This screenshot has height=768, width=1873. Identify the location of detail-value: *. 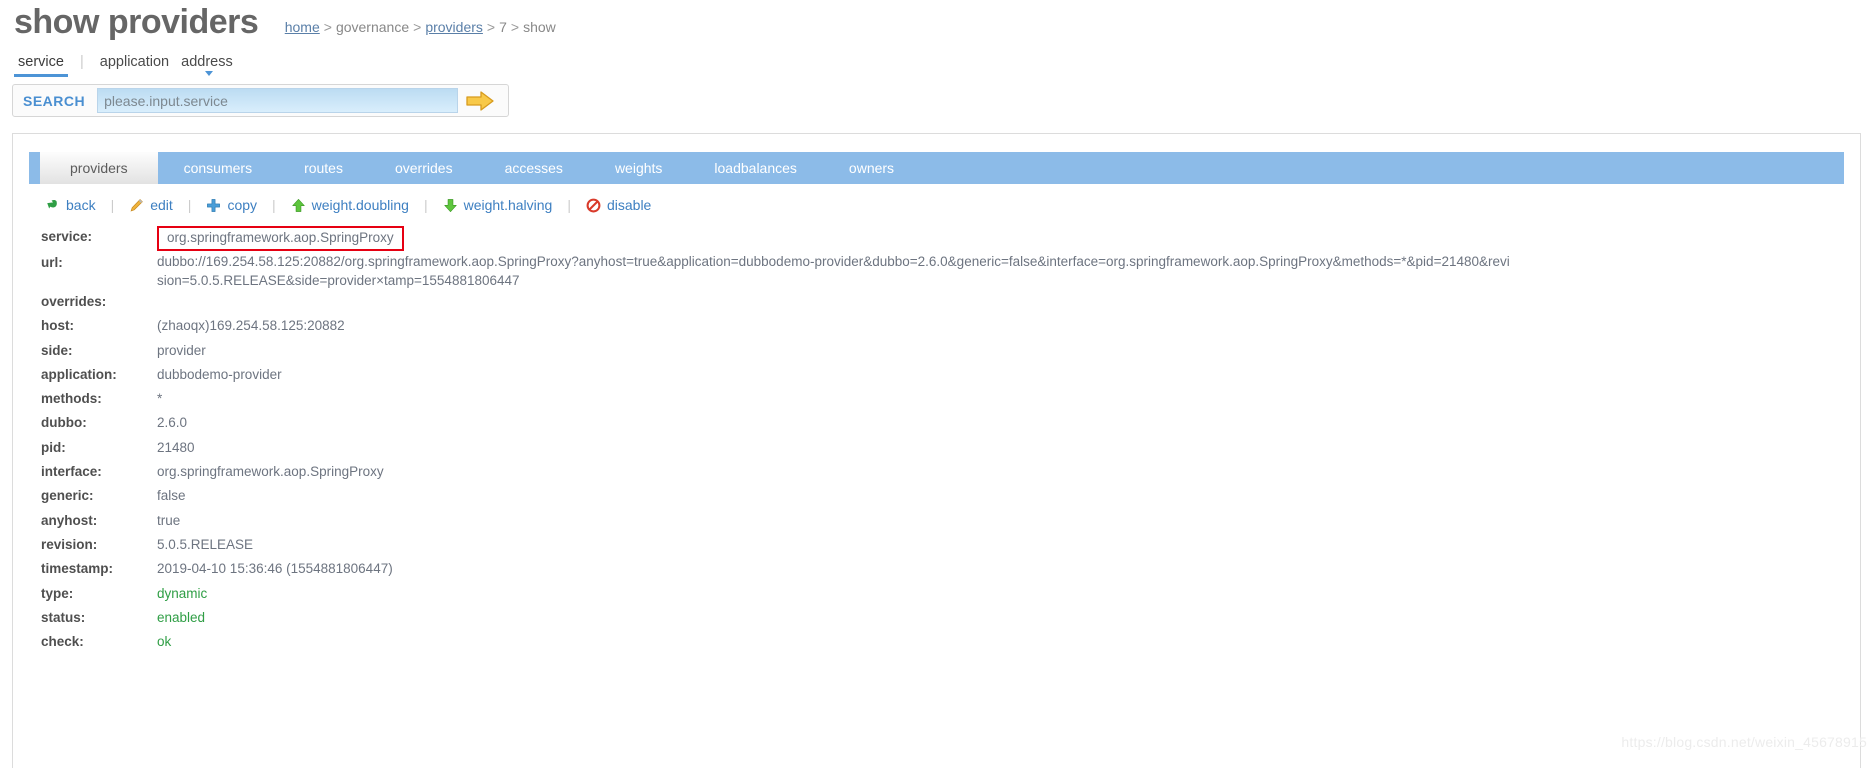
(160, 399).